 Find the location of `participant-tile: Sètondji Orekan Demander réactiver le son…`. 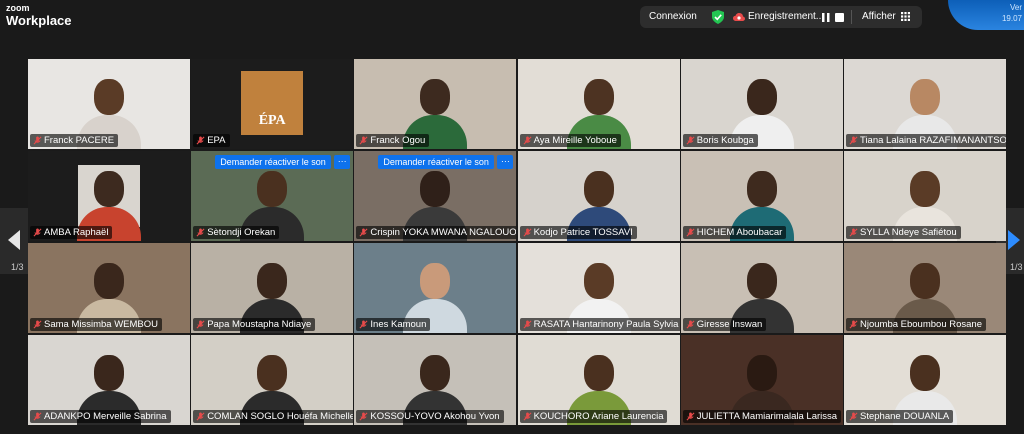

participant-tile: Sètondji Orekan Demander réactiver le son… is located at coordinates (272, 196).